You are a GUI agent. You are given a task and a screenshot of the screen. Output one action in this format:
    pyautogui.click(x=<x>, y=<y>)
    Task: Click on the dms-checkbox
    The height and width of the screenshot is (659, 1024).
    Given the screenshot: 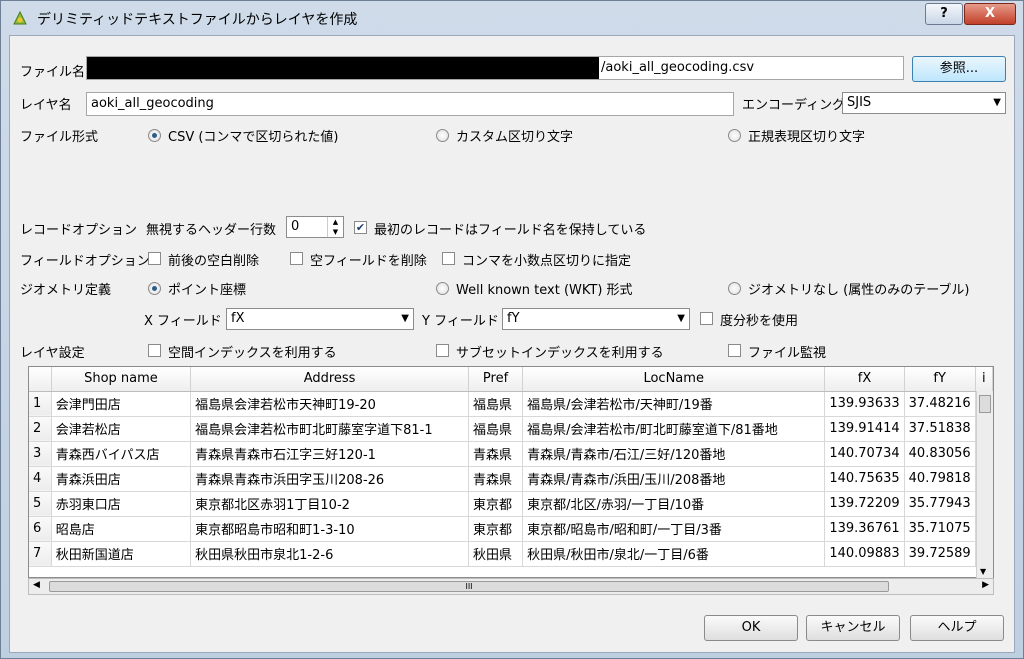 What is the action you would take?
    pyautogui.click(x=706, y=318)
    